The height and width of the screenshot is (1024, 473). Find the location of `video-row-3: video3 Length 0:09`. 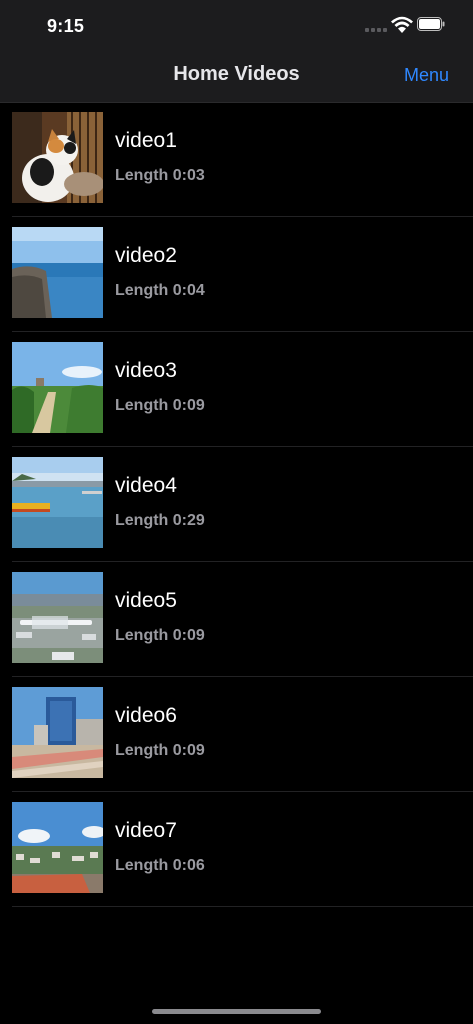

video-row-3: video3 Length 0:09 is located at coordinates (242, 389).